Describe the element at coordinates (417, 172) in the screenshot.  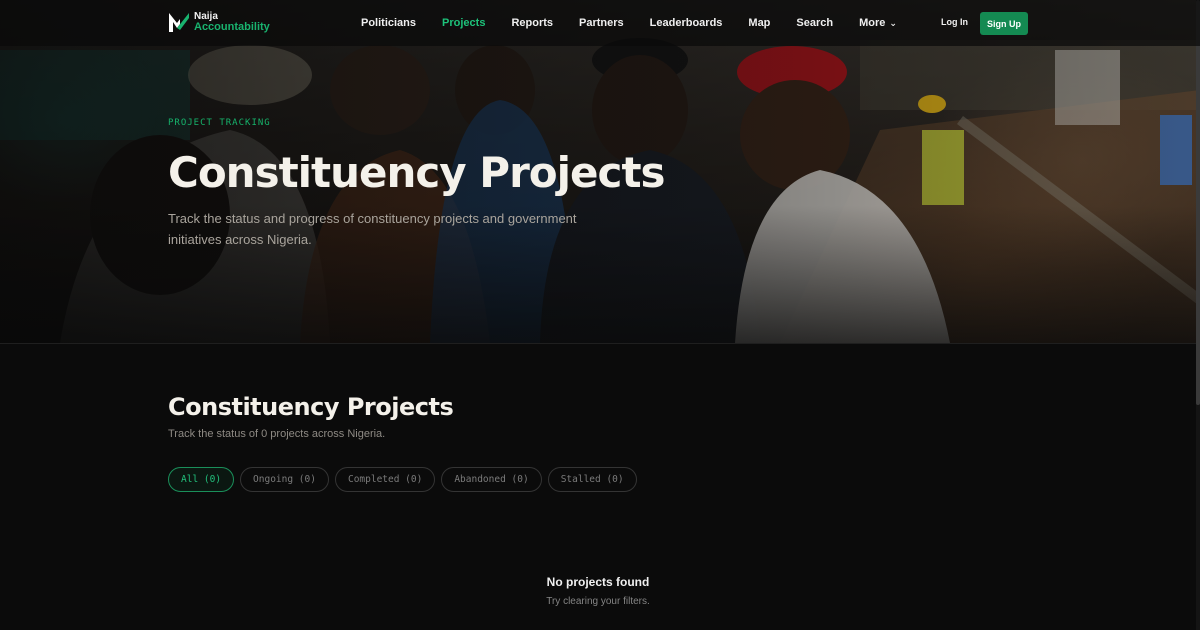
I see `page-title: Constituency Projects` at that location.